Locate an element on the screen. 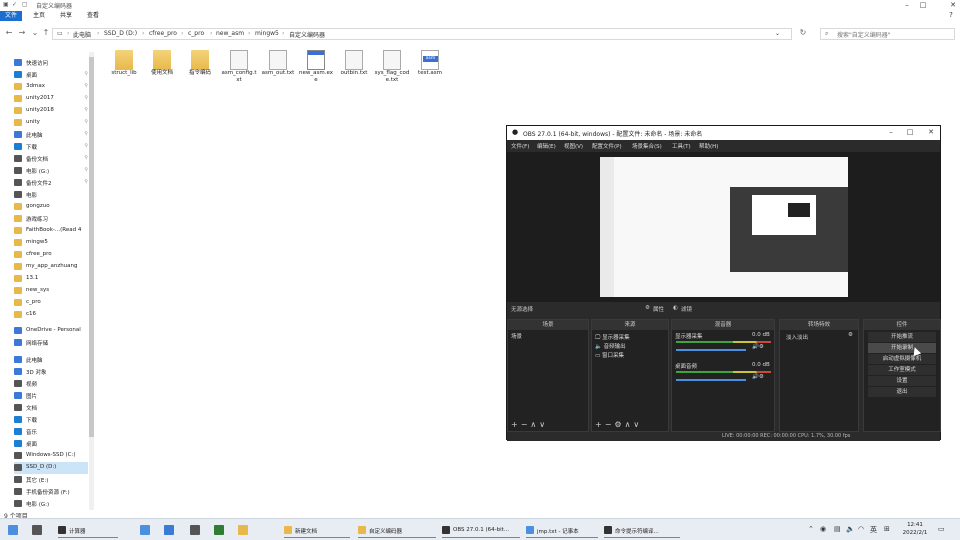 The image size is (960, 540). nav-item: mingw5 is located at coordinates (51, 243).